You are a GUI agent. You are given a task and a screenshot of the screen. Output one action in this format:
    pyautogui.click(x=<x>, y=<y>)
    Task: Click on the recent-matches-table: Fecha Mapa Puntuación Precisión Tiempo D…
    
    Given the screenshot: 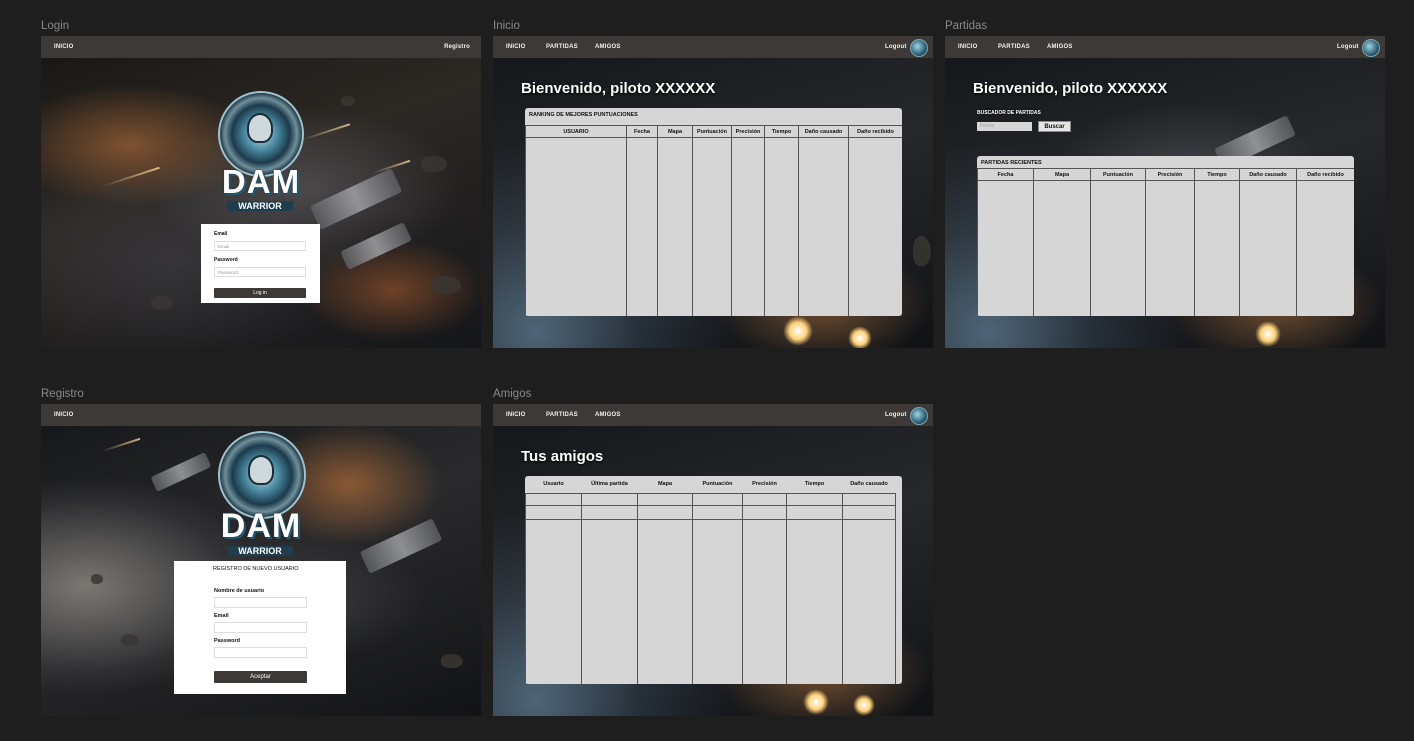 What is the action you would take?
    pyautogui.click(x=1165, y=242)
    